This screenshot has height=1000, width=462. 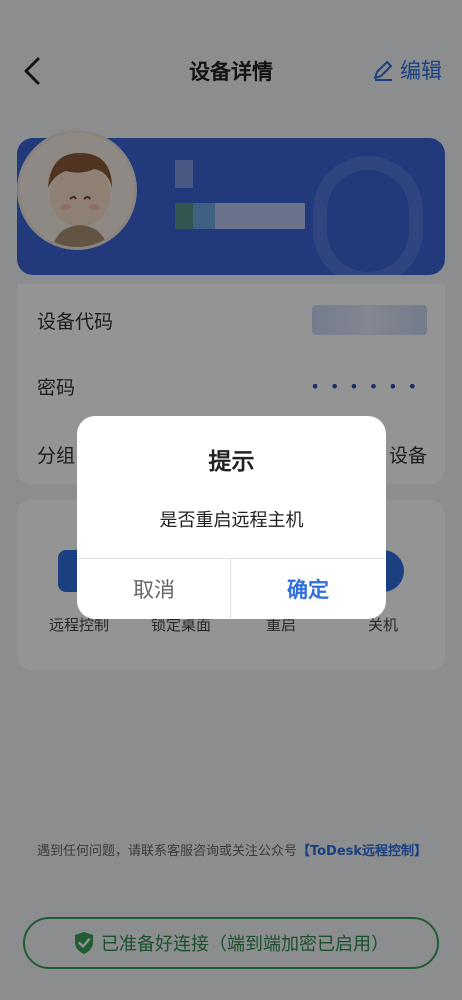 What do you see at coordinates (308, 589) in the screenshot?
I see `confirm-button: 确定` at bounding box center [308, 589].